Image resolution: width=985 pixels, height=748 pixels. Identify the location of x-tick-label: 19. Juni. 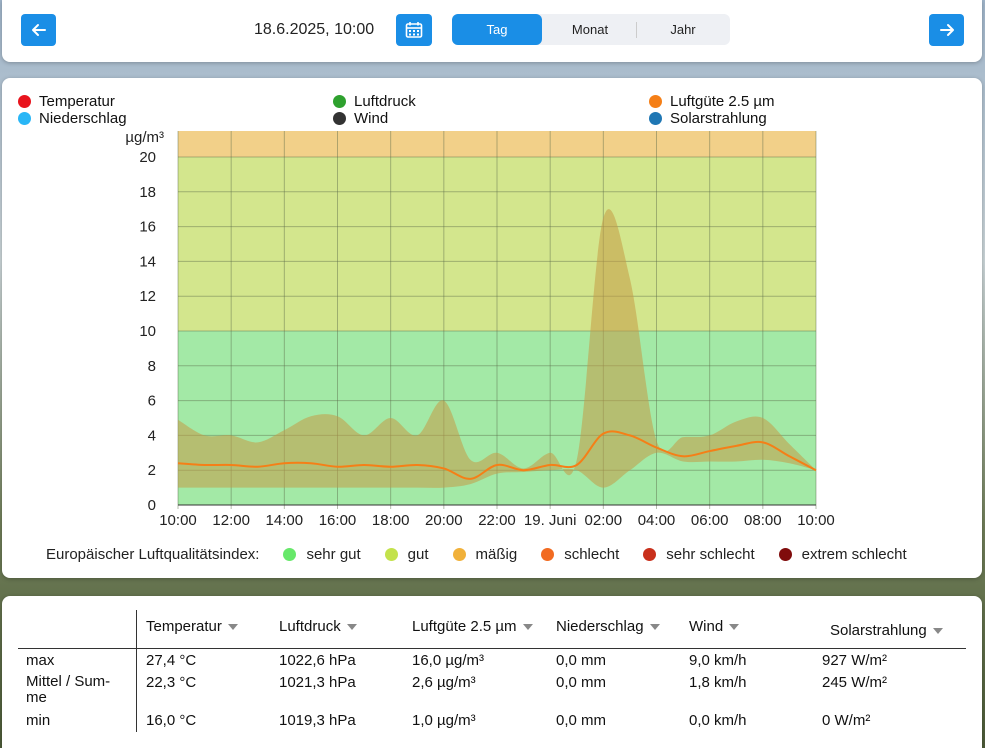
(550, 520).